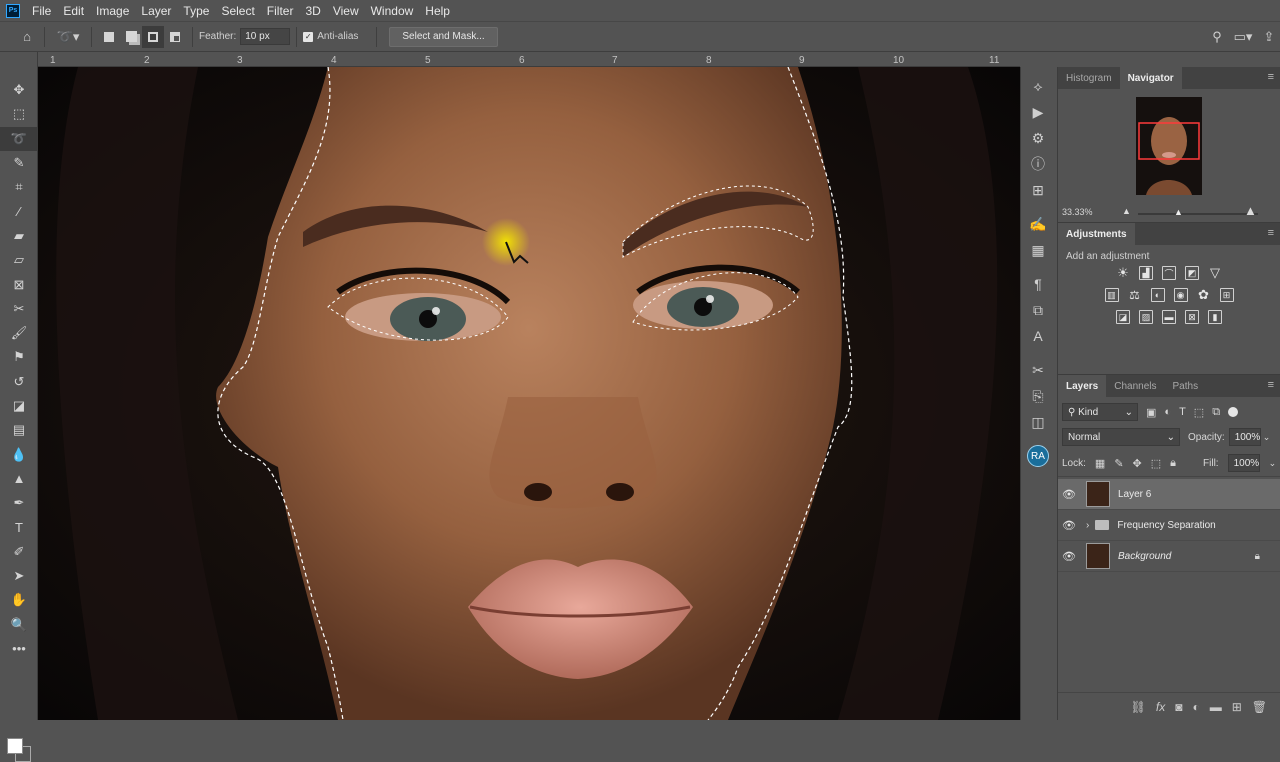  I want to click on tab-histogram: Histogram, so click(1089, 78).